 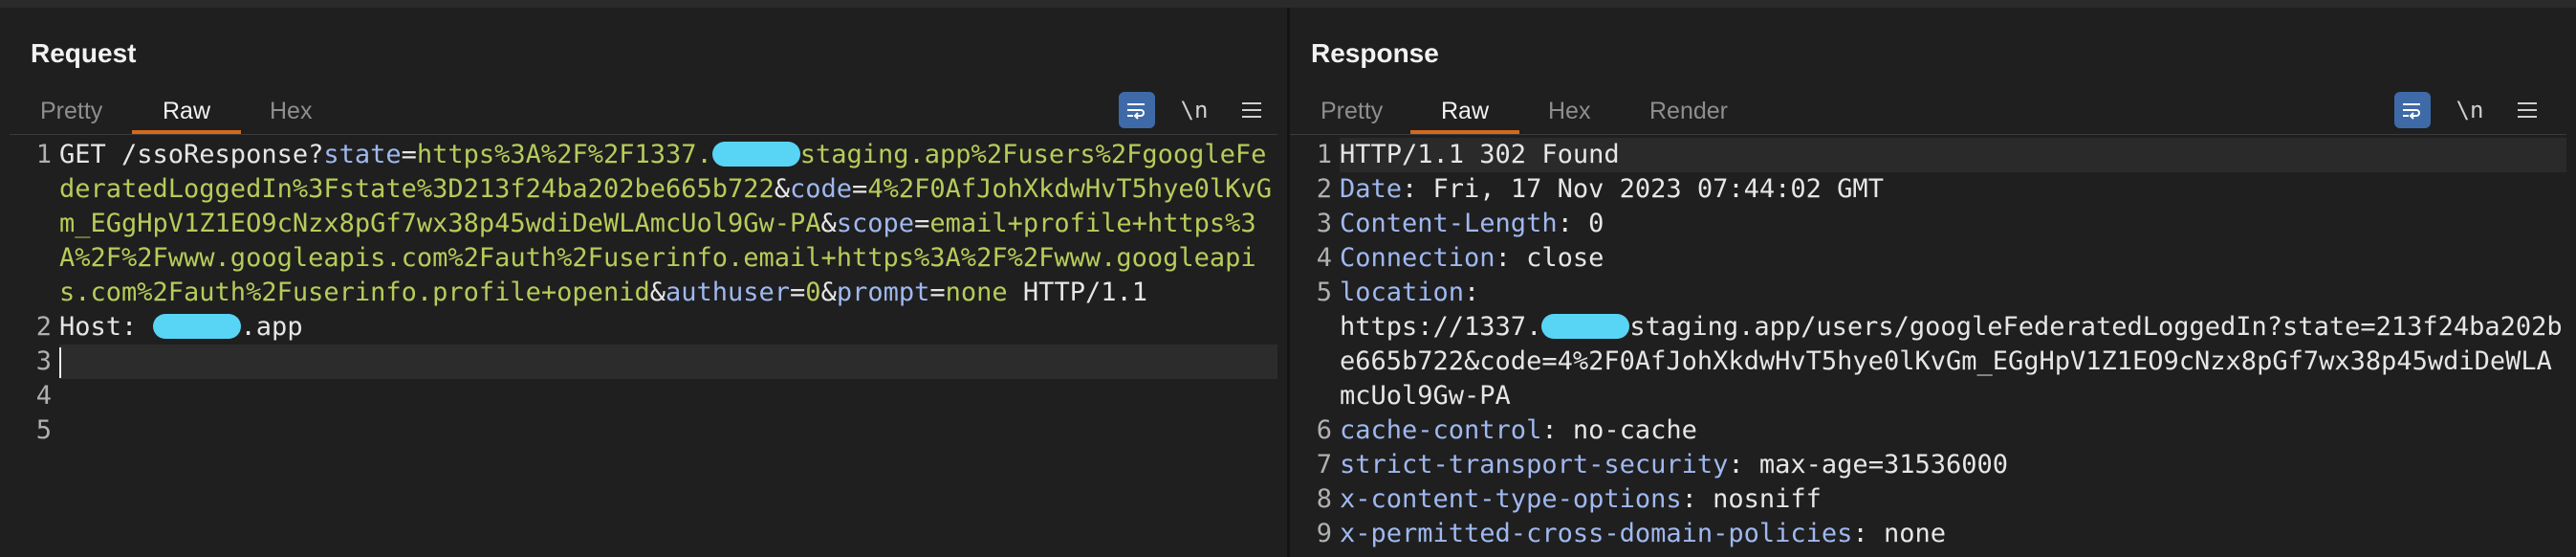 I want to click on line-content: x-content-type-options: nosniff, so click(x=1581, y=499).